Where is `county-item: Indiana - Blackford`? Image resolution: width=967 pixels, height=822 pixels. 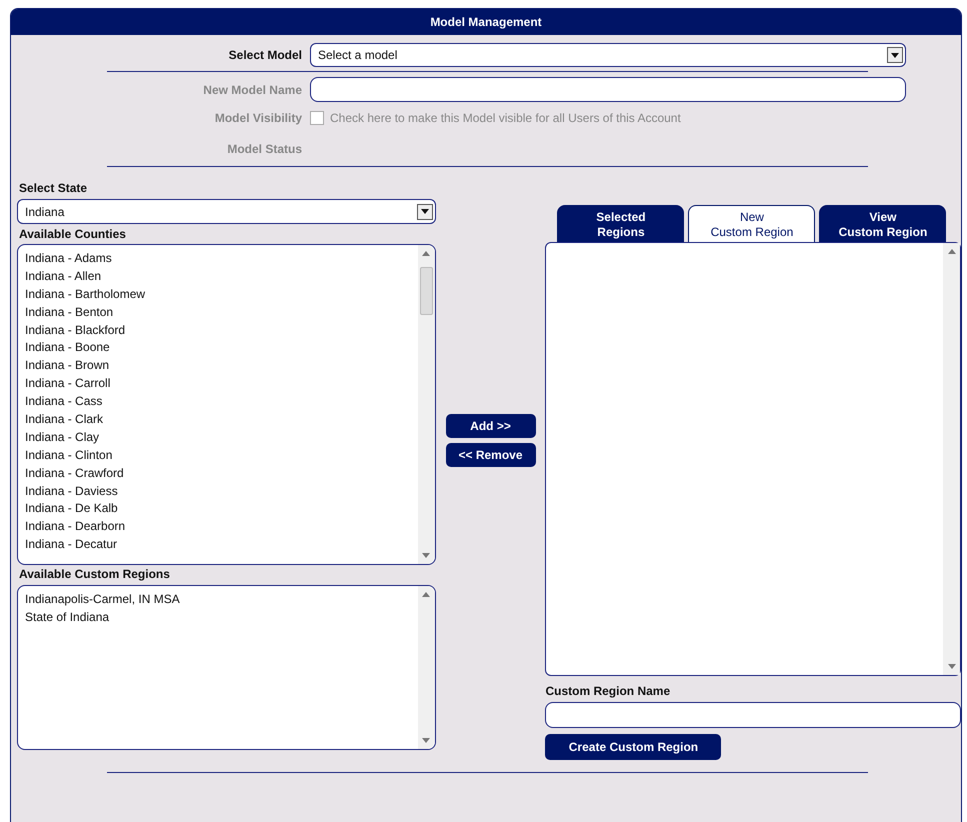
county-item: Indiana - Blackford is located at coordinates (218, 329).